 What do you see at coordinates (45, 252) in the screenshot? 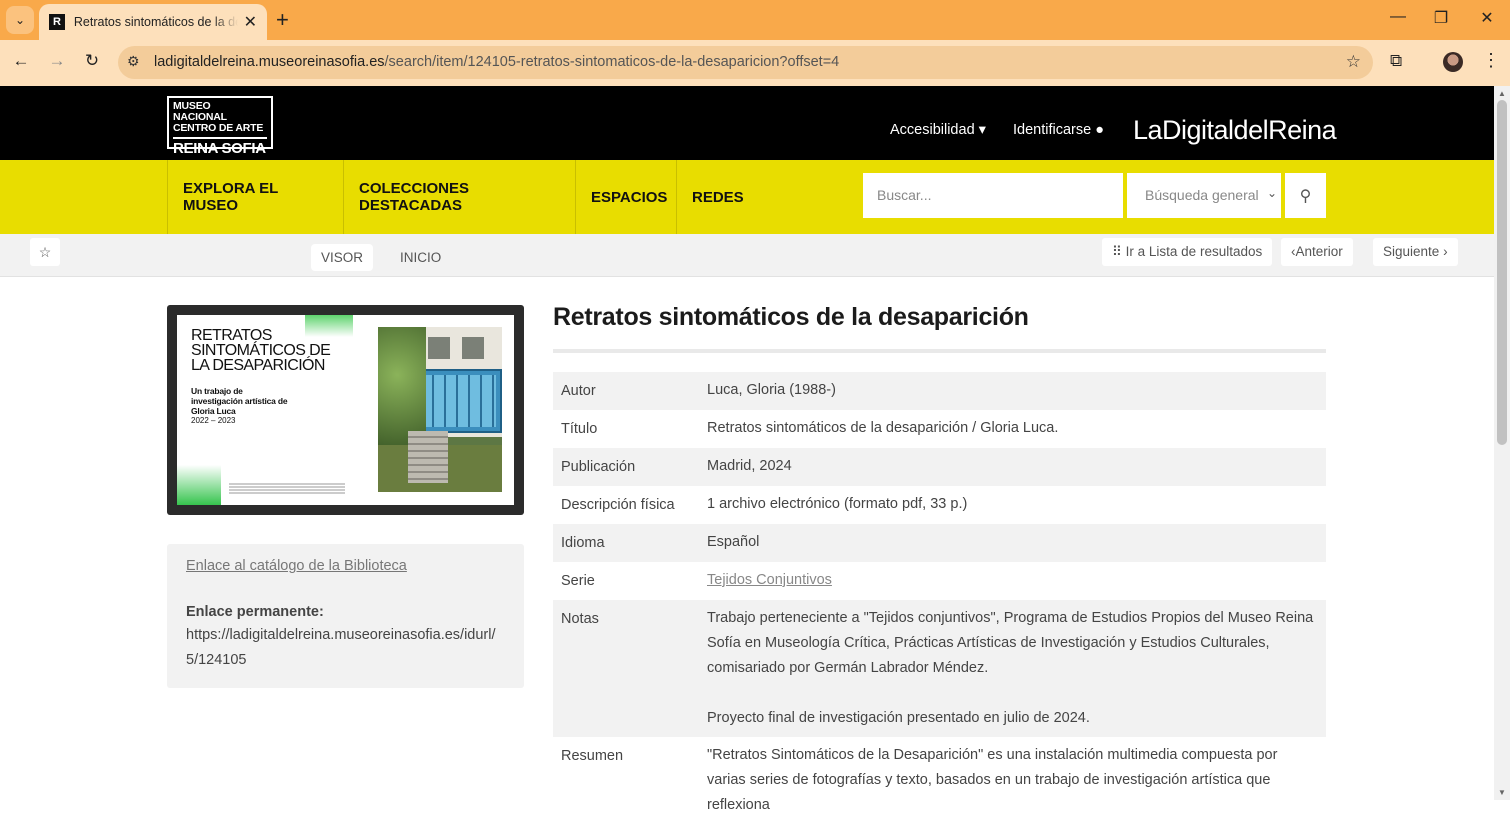
I see `favorite-star-icon: ☆` at bounding box center [45, 252].